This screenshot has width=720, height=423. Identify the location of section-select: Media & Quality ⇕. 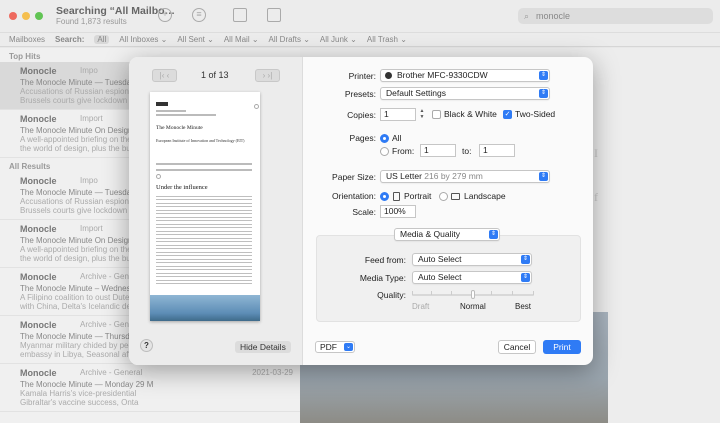
(447, 234).